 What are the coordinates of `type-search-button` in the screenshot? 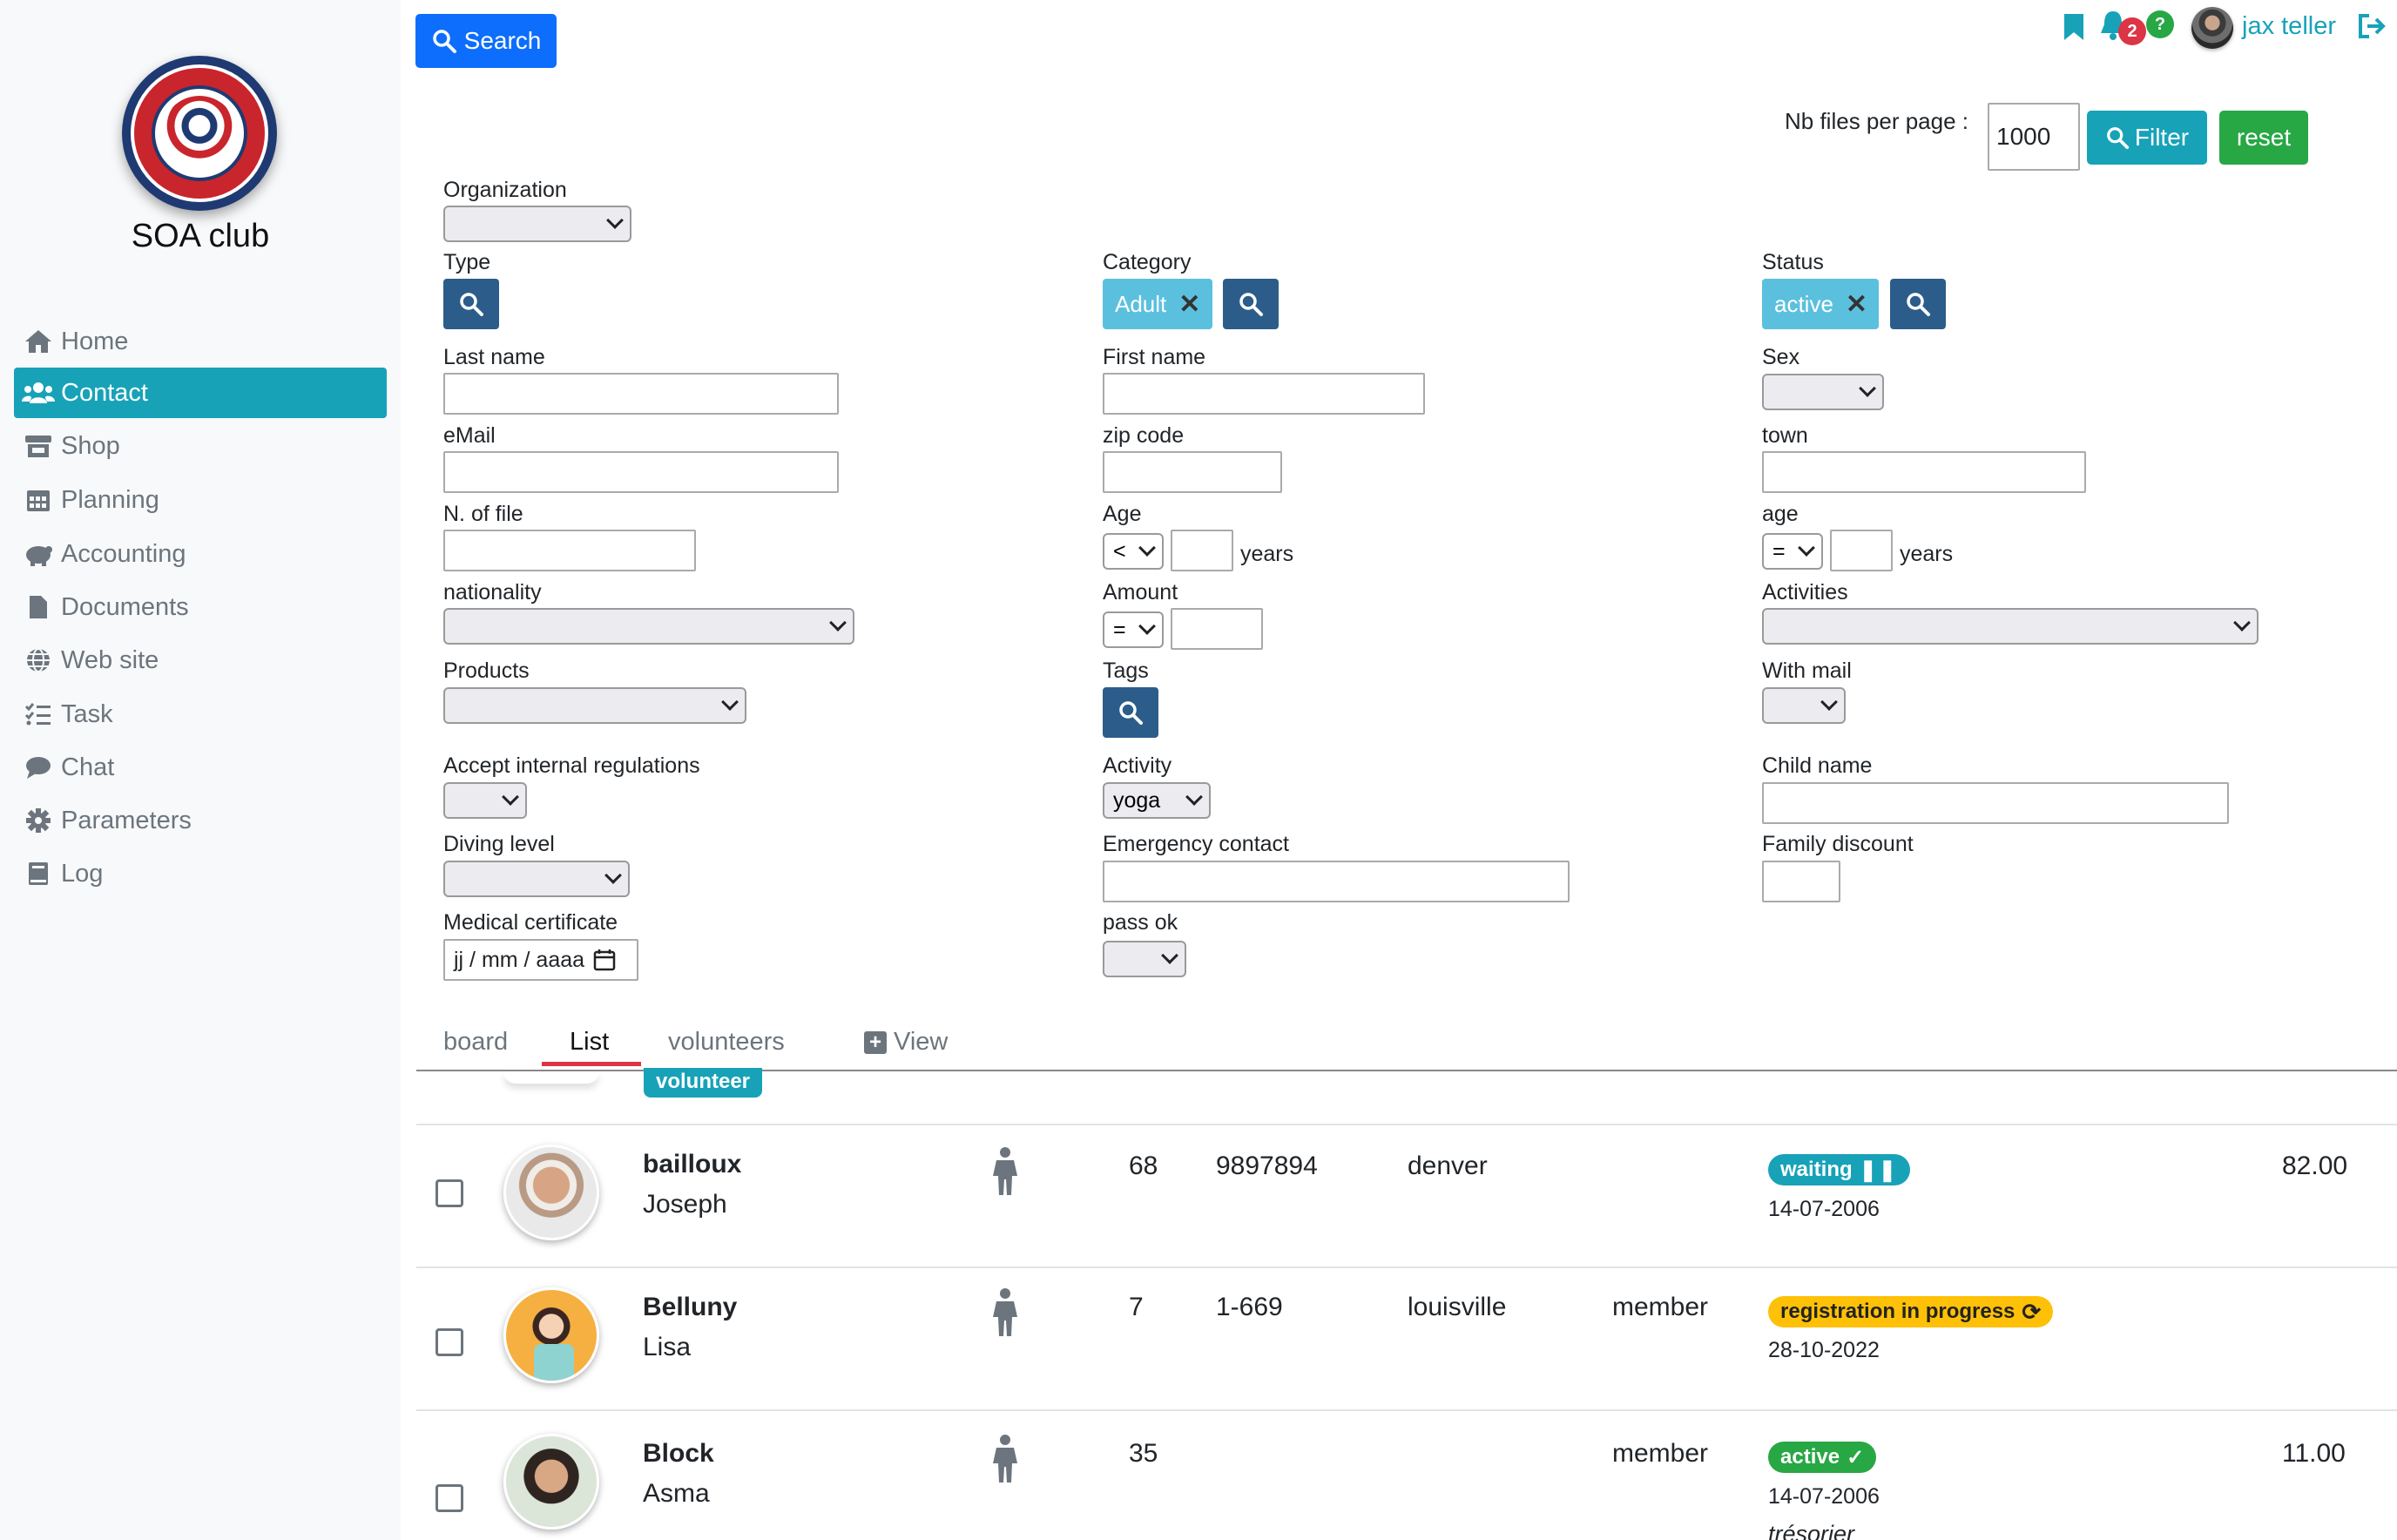 It's located at (471, 304).